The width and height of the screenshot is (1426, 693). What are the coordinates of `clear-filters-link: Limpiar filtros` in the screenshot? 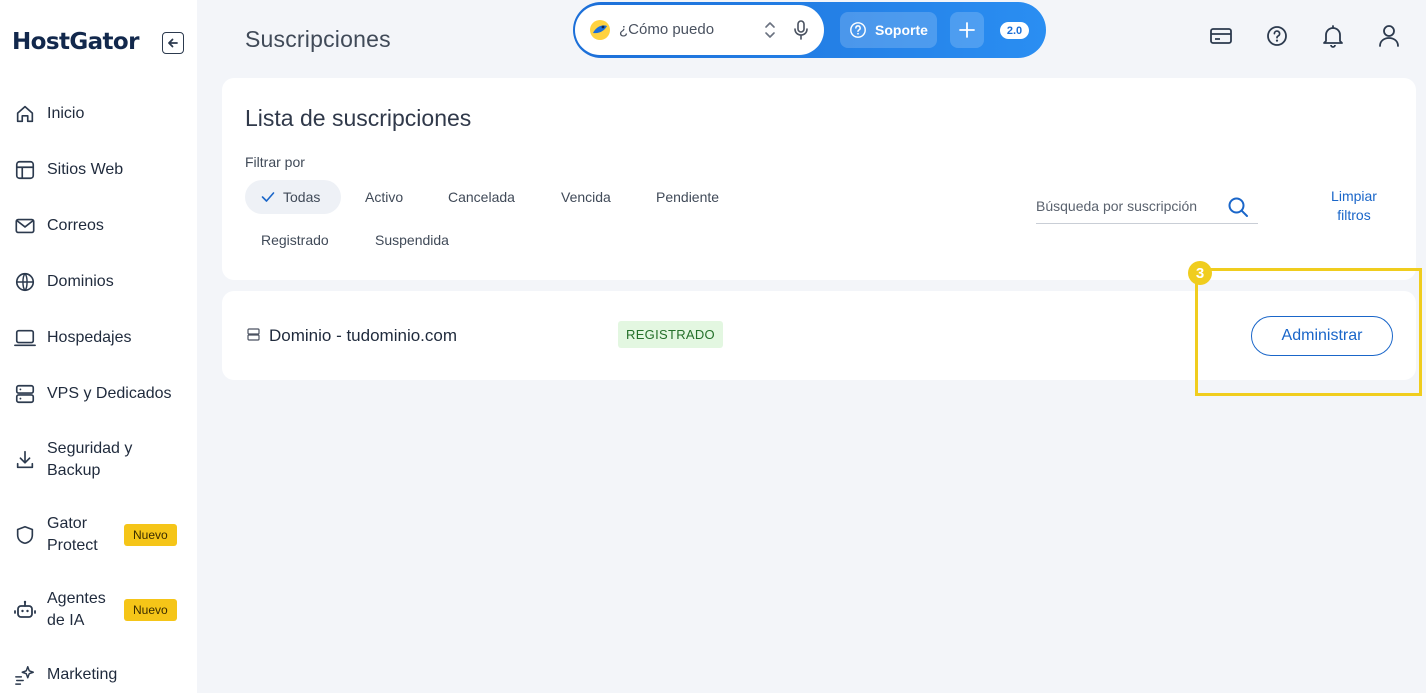 It's located at (1354, 206).